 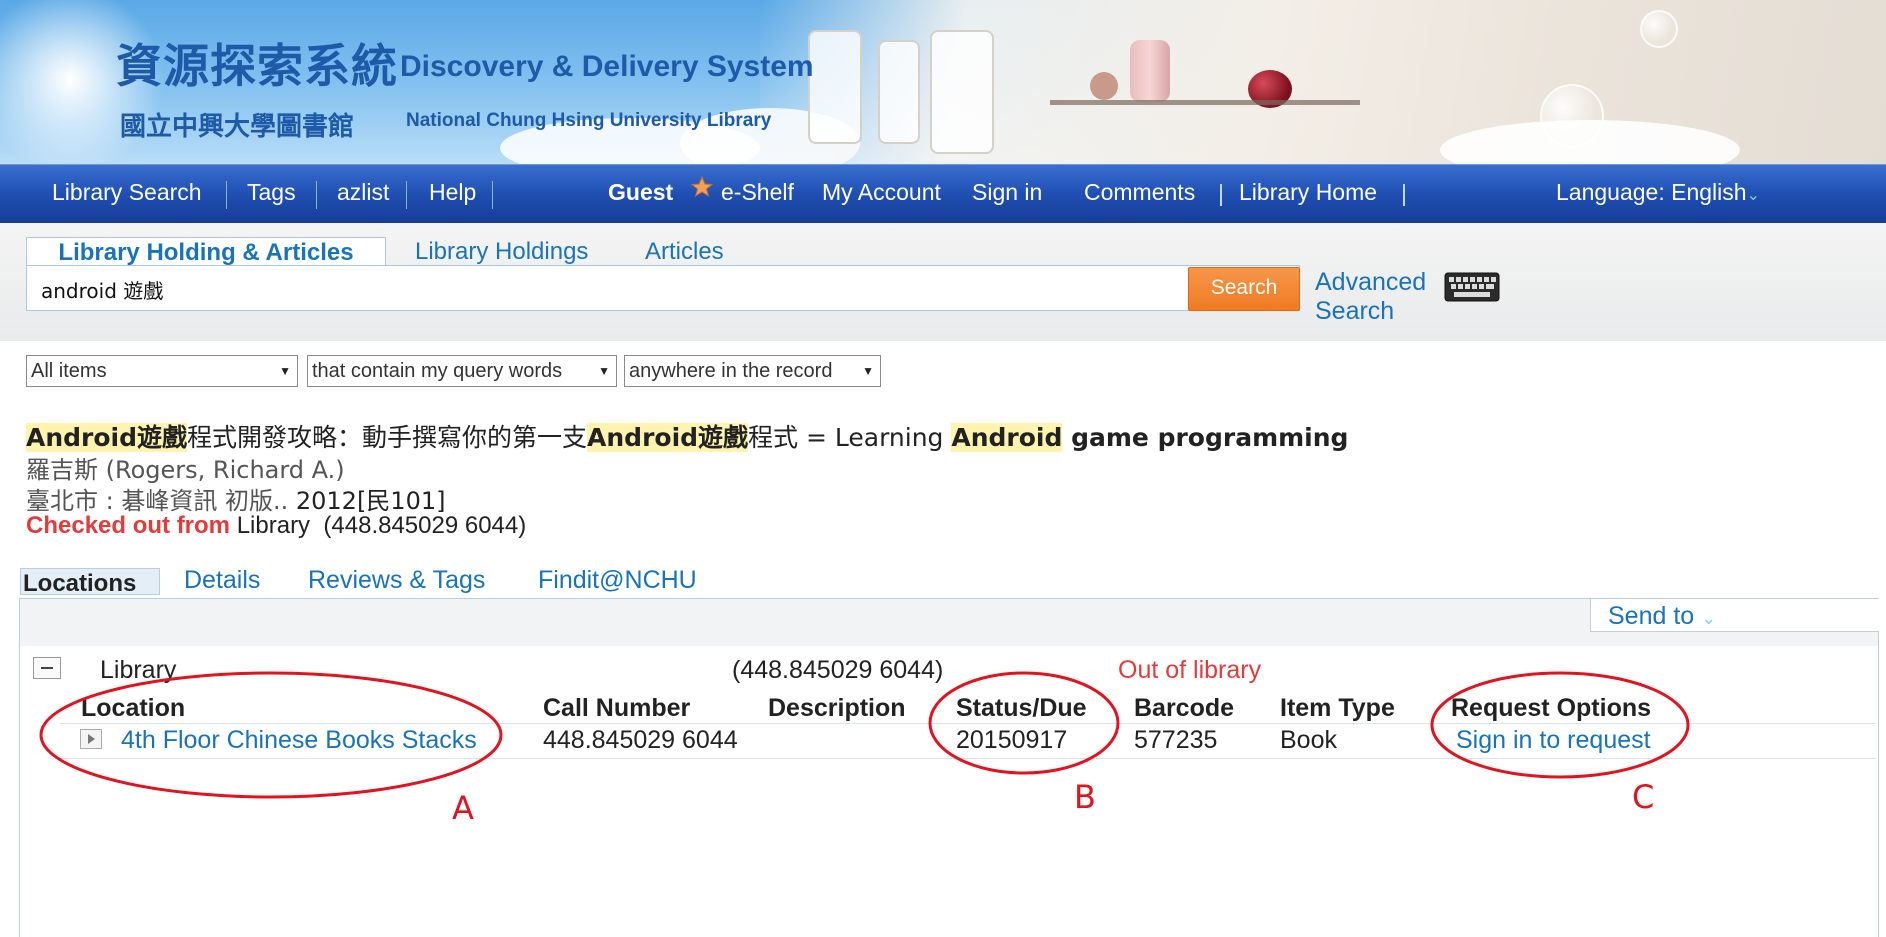 I want to click on tab-reviews-tags: Reviews & Tags, so click(x=396, y=580).